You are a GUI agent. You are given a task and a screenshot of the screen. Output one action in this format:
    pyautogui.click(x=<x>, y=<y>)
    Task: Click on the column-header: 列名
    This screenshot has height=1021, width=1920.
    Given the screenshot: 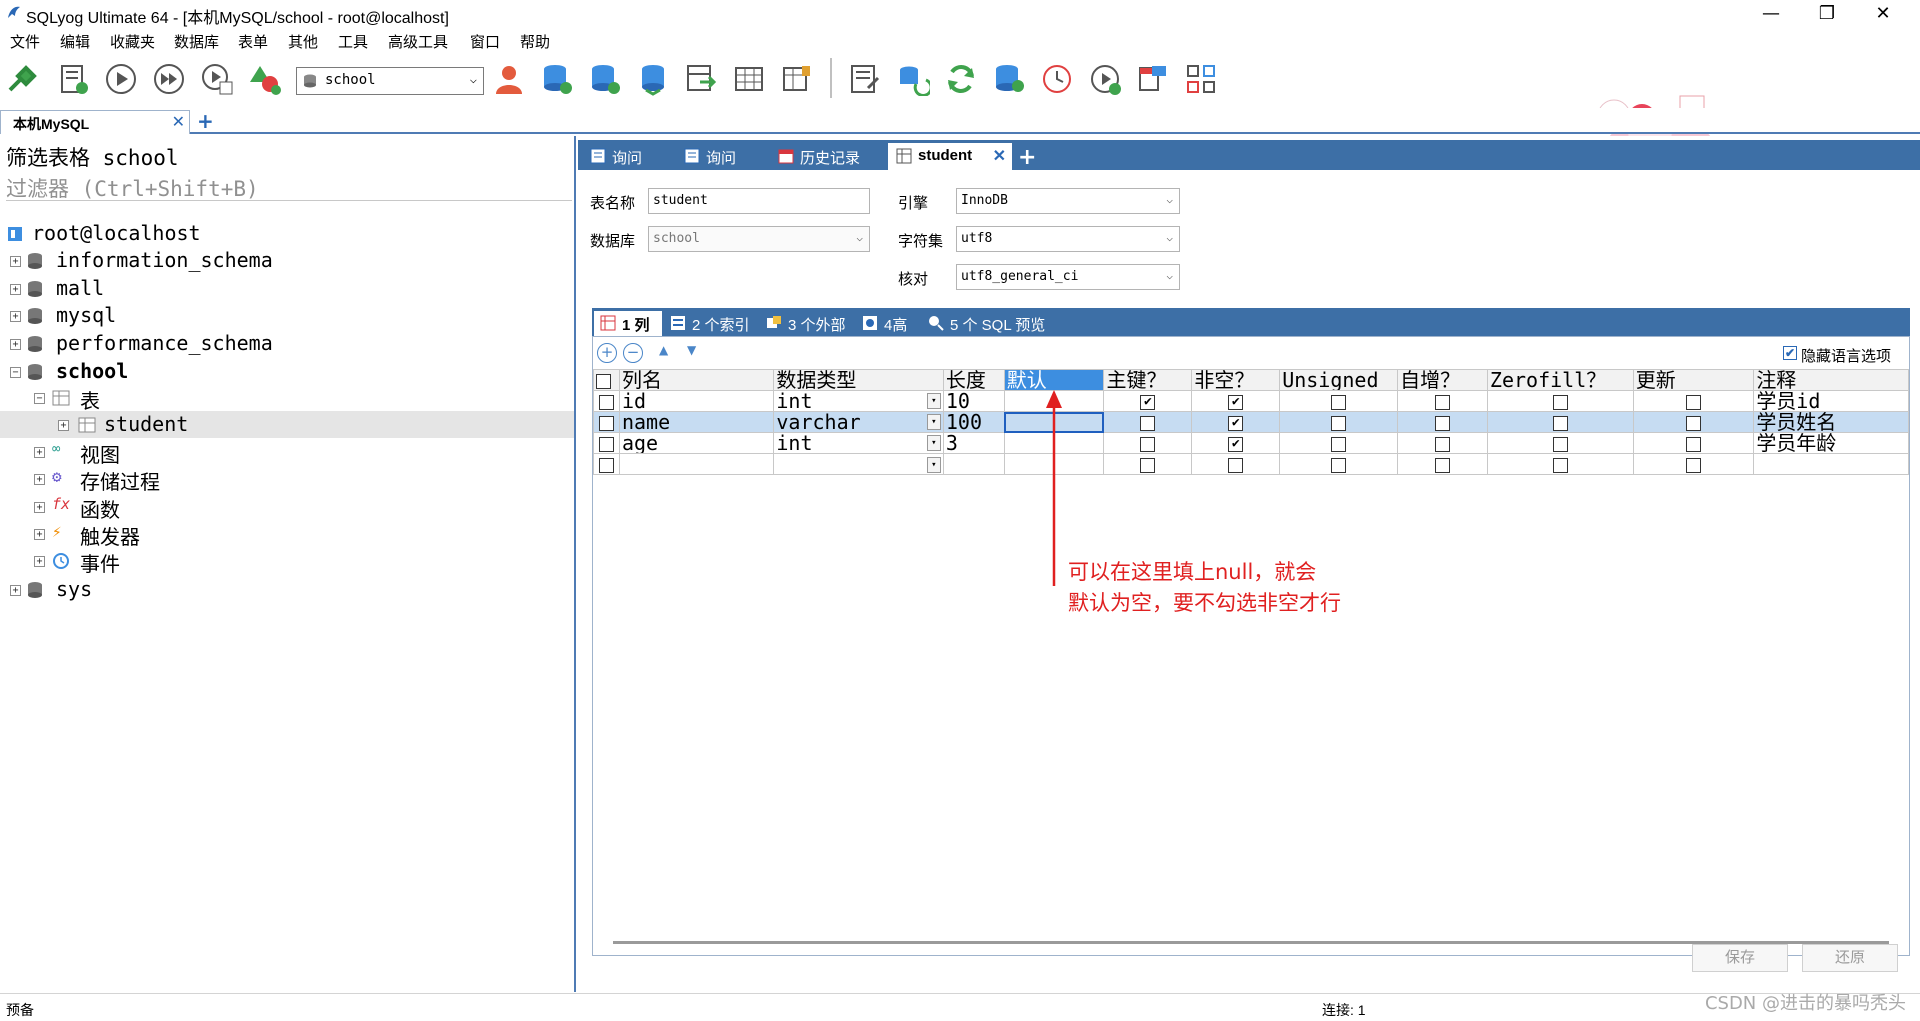 What is the action you would take?
    pyautogui.click(x=696, y=380)
    